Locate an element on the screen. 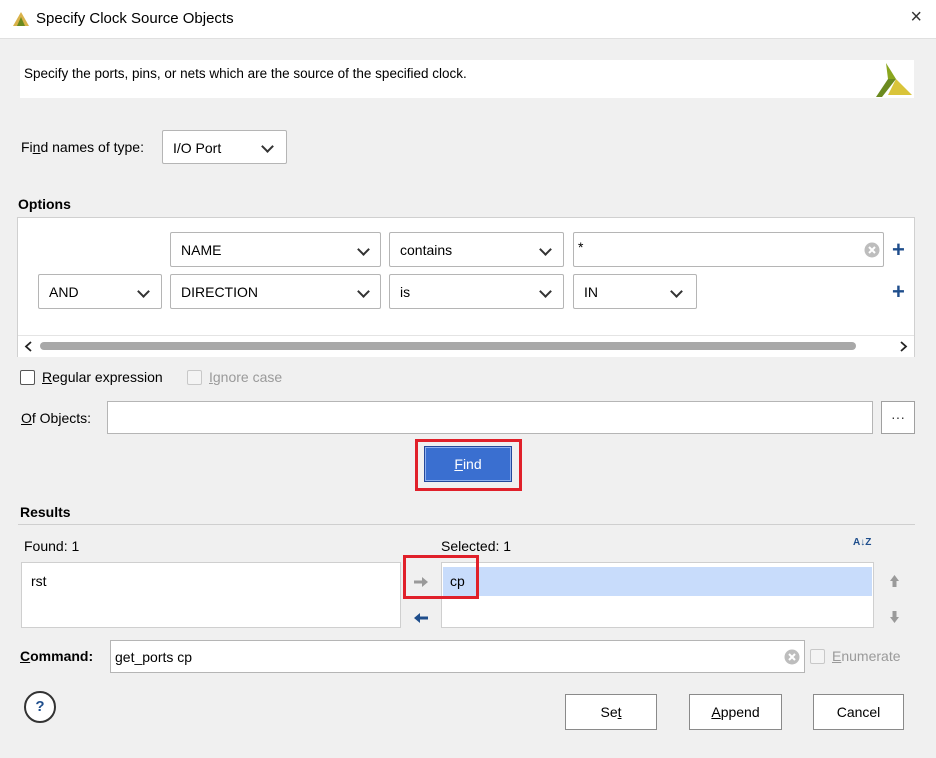  scroll-left-icon is located at coordinates (28, 346).